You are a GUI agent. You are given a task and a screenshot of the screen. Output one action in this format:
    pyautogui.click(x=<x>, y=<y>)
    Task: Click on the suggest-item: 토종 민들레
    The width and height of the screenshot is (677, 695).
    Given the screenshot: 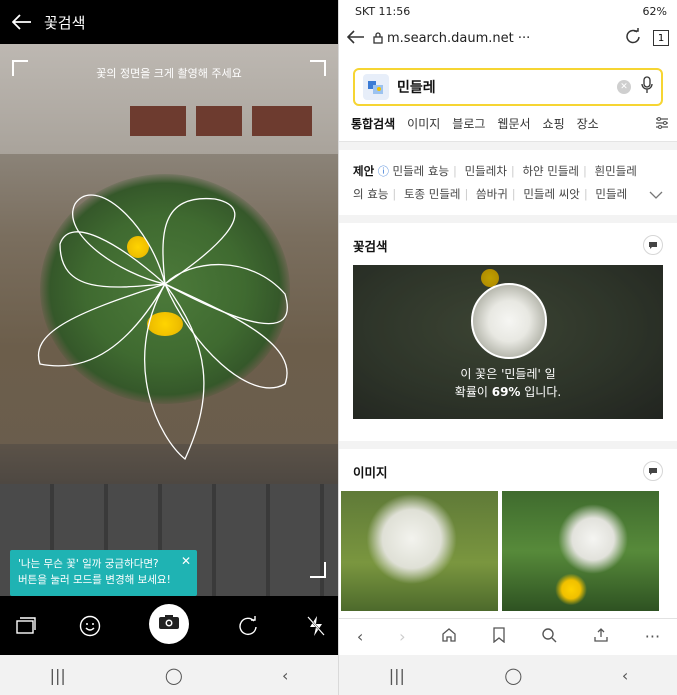 What is the action you would take?
    pyautogui.click(x=432, y=194)
    